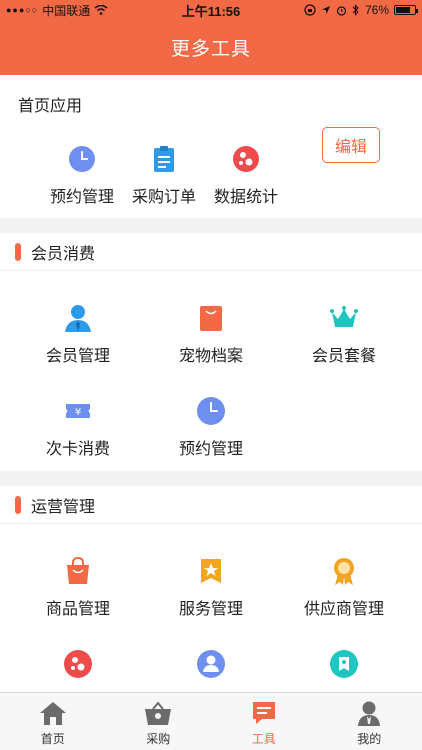 The image size is (422, 750). Describe the element at coordinates (344, 664) in the screenshot. I see `brand-icon` at that location.